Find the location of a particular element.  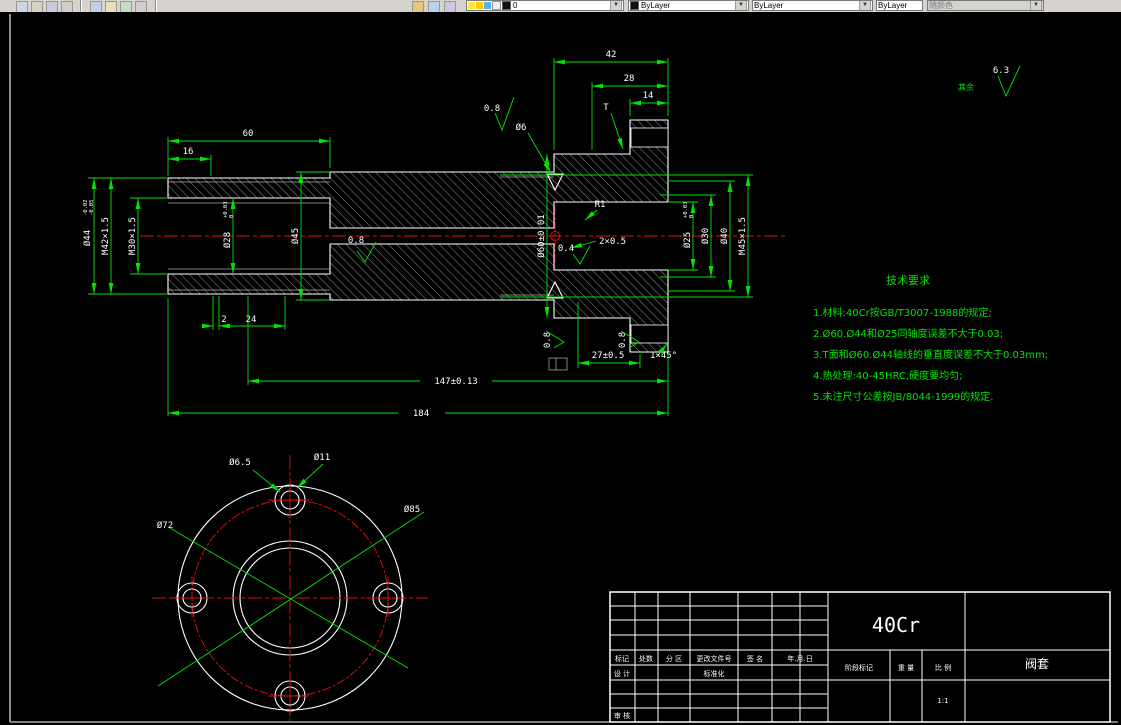

rest-label: 其余 is located at coordinates (966, 87).